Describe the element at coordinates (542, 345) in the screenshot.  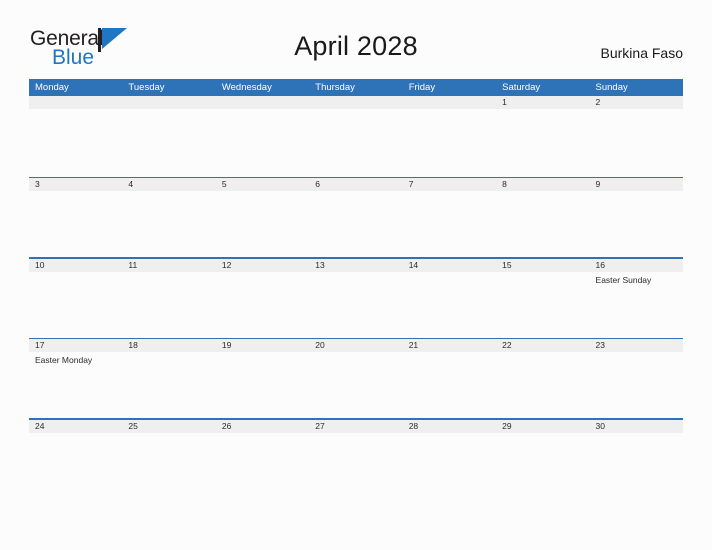
I see `day-cell: 22` at that location.